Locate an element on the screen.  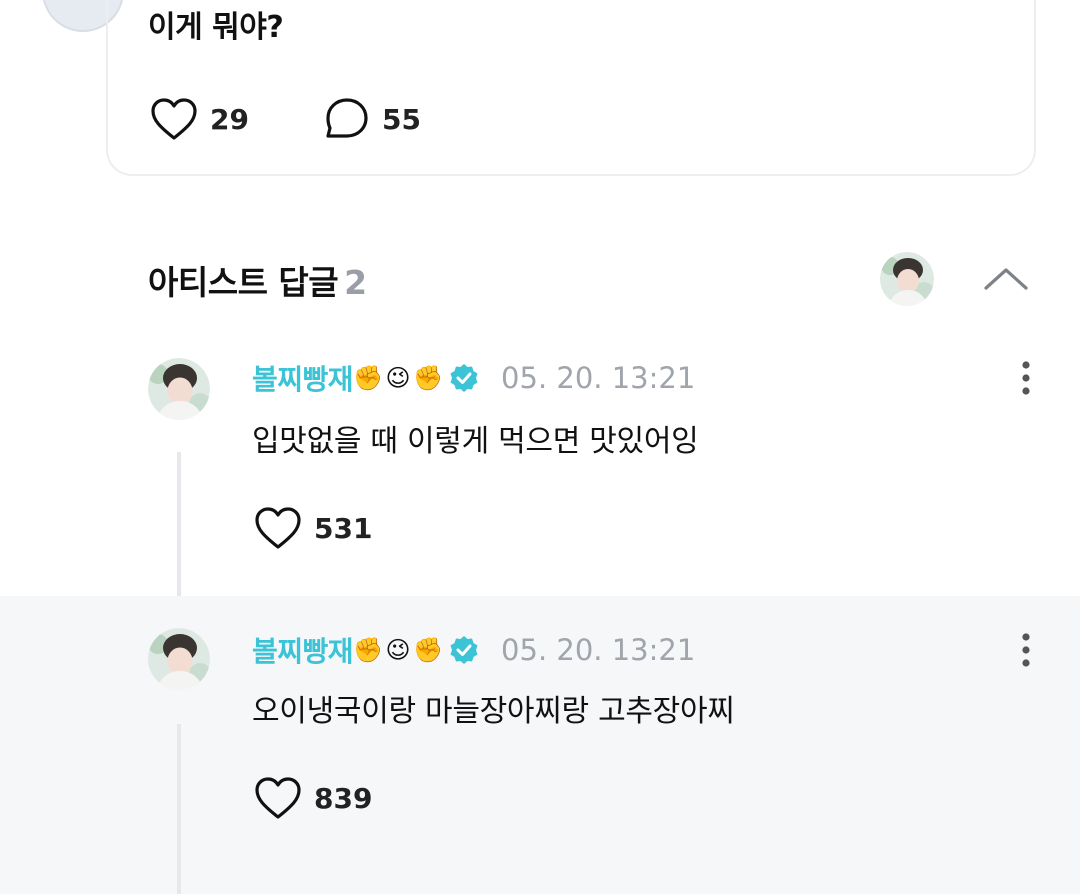
artist-replies-title: 아티스트 답글 2 is located at coordinates (257, 280).